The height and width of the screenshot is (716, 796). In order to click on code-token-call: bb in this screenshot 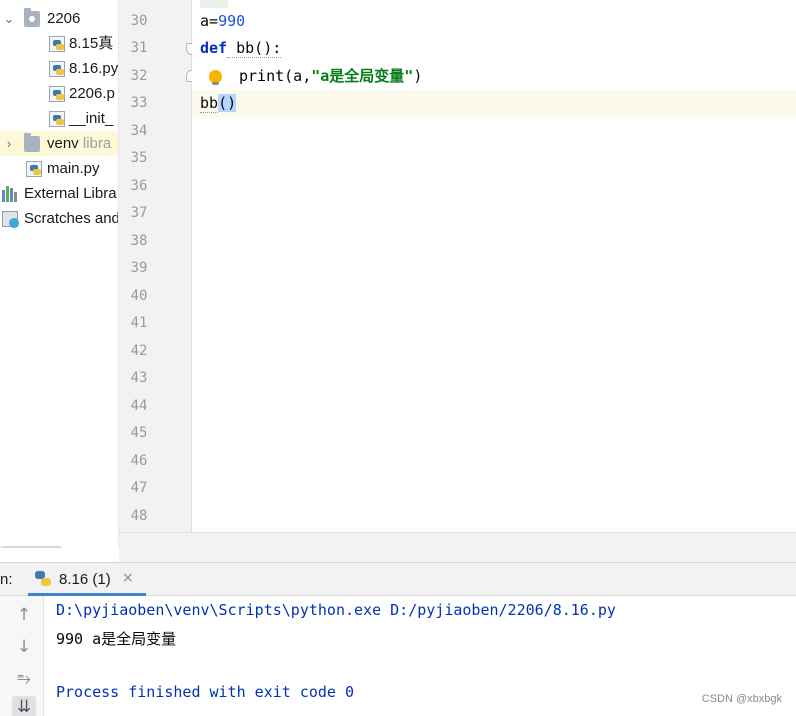, I will do `click(209, 103)`.